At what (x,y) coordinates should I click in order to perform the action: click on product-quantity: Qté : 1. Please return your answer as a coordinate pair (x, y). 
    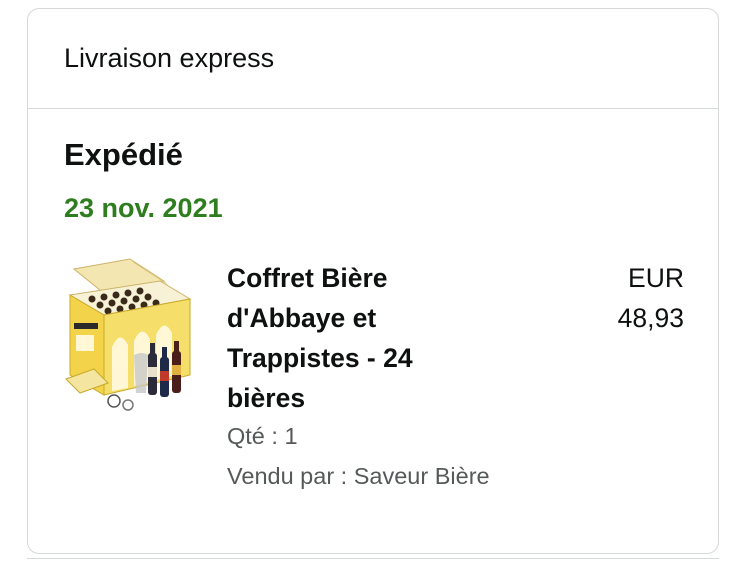
    Looking at the image, I should click on (262, 436).